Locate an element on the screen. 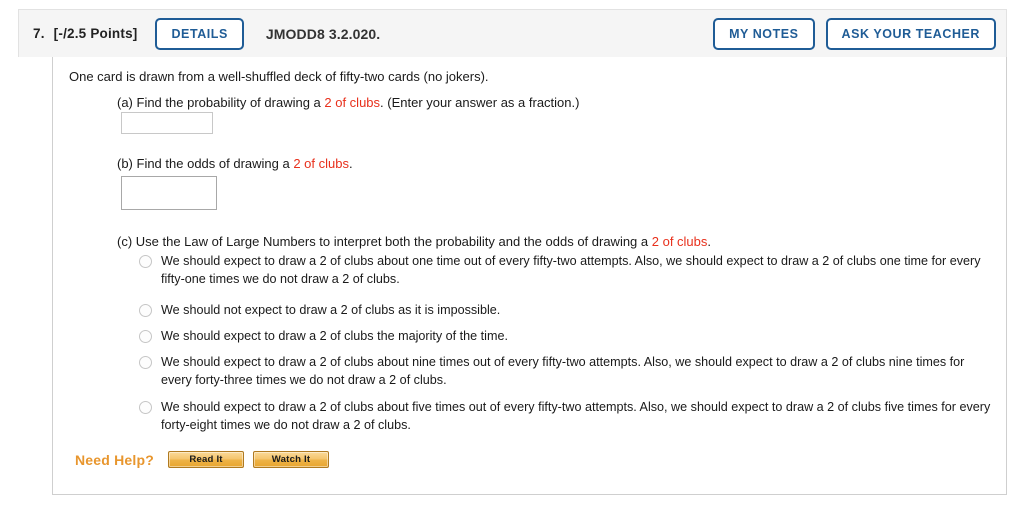  question-points: [-/2.5 Points] is located at coordinates (95, 33).